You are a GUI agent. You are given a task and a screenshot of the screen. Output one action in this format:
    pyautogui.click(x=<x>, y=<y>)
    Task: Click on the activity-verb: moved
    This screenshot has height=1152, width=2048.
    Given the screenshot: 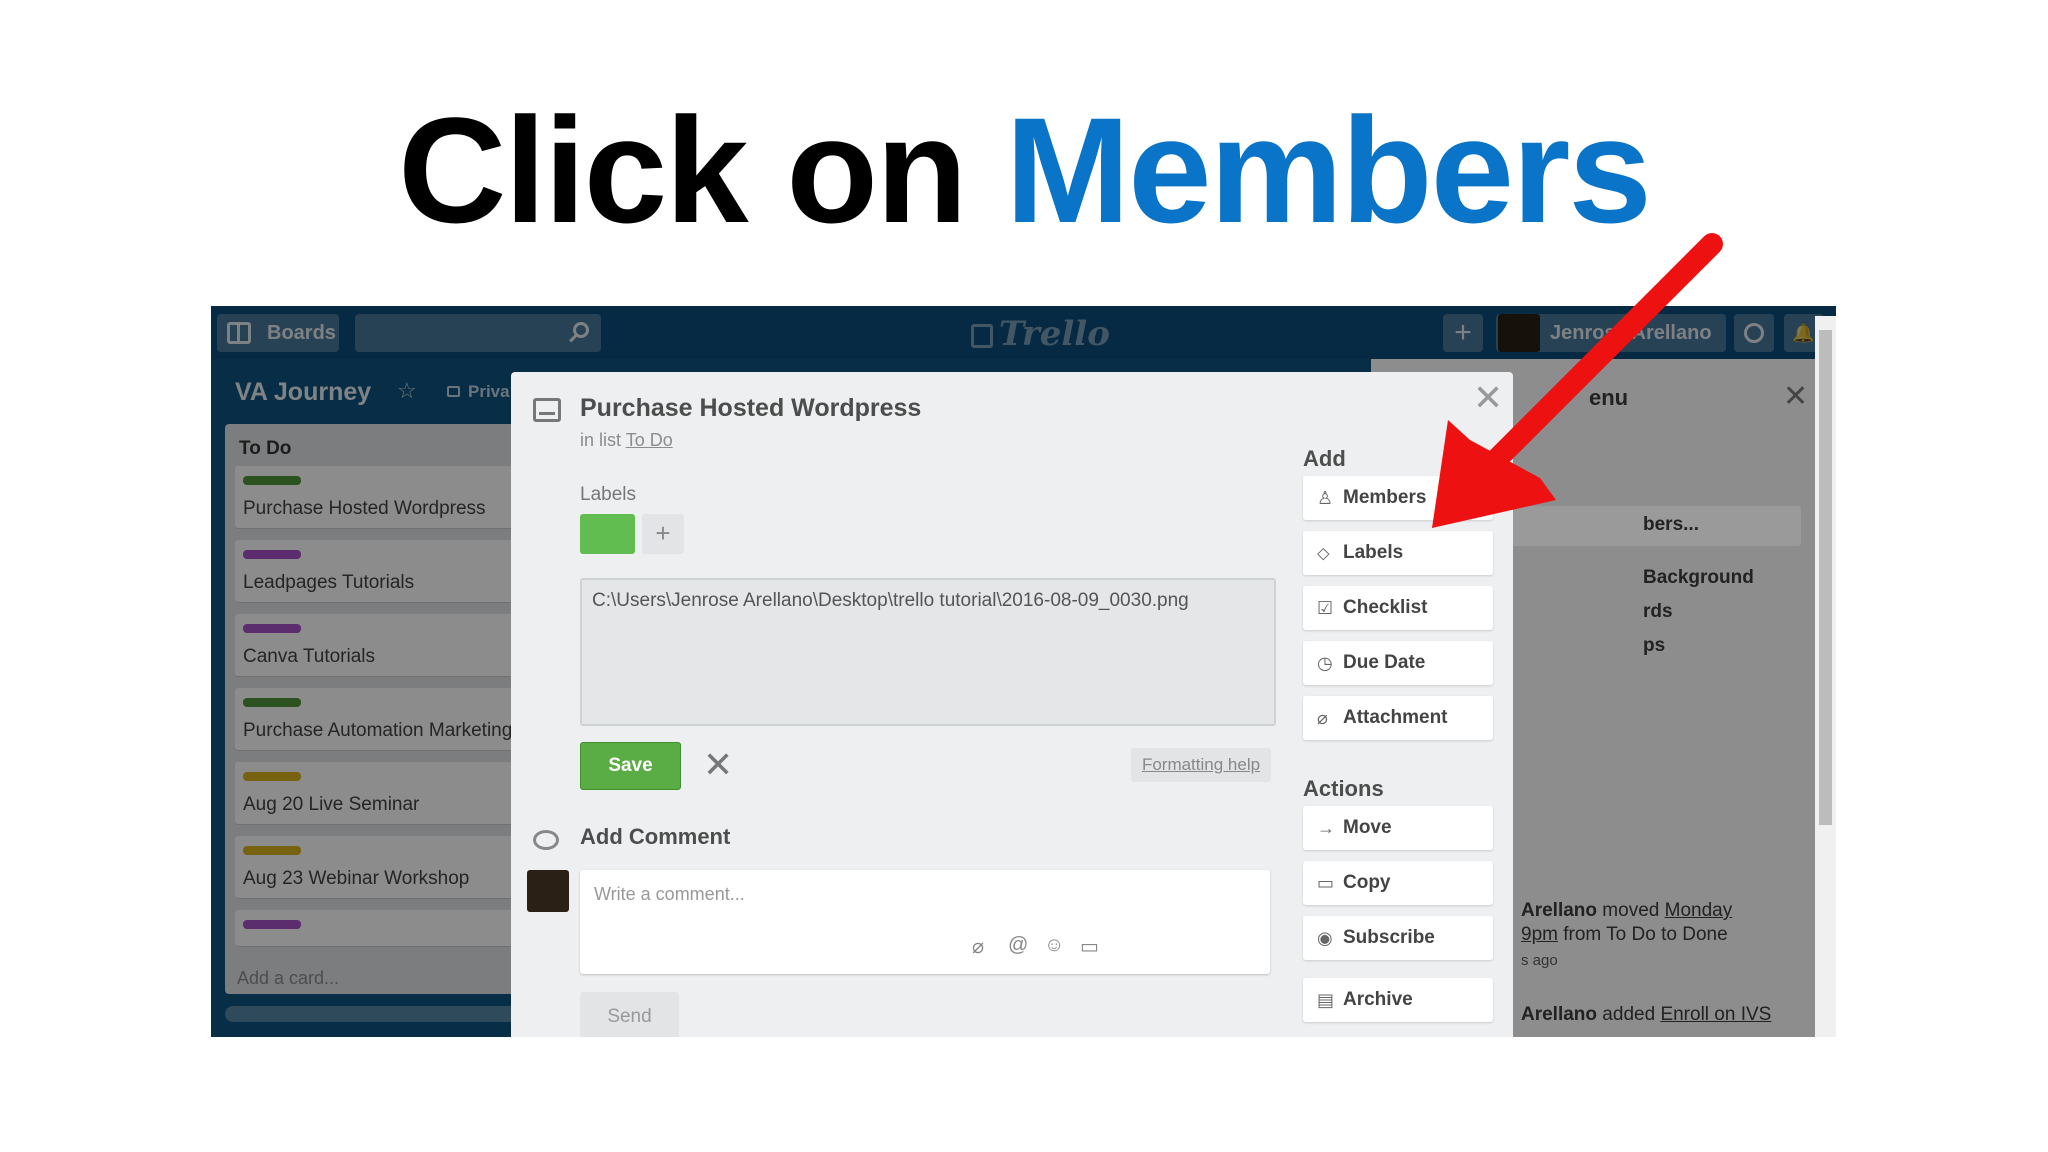 What is the action you would take?
    pyautogui.click(x=1631, y=910)
    